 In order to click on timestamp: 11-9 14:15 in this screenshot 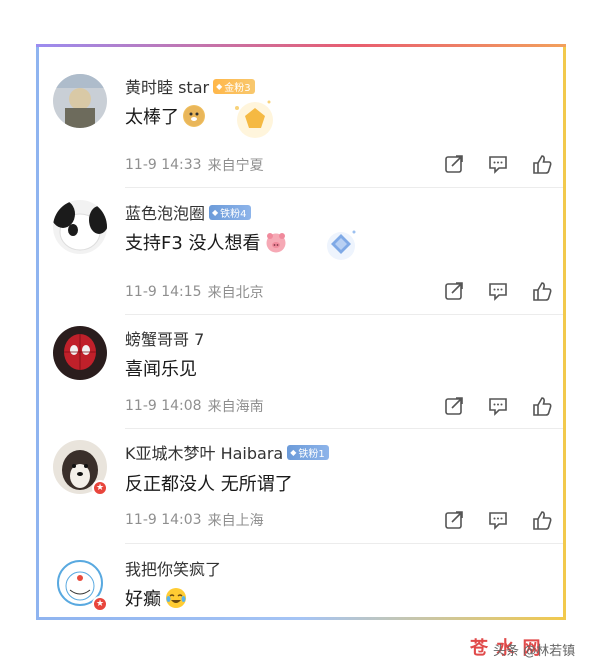, I will do `click(163, 292)`.